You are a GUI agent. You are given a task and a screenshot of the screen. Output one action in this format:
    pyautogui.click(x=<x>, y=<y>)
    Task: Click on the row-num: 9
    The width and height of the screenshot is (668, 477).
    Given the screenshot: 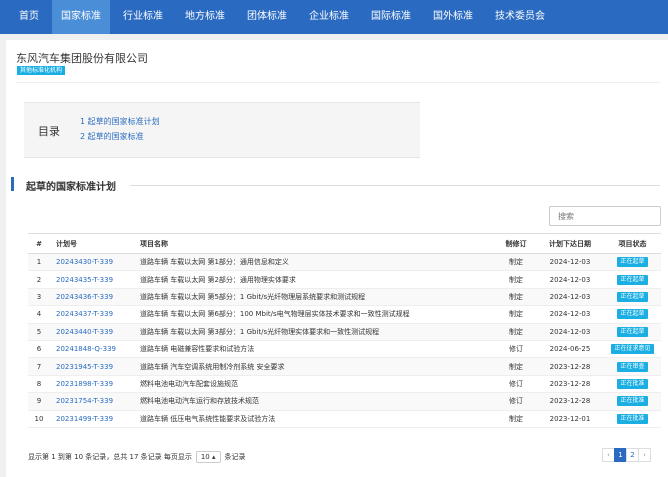 What is the action you would take?
    pyautogui.click(x=39, y=401)
    